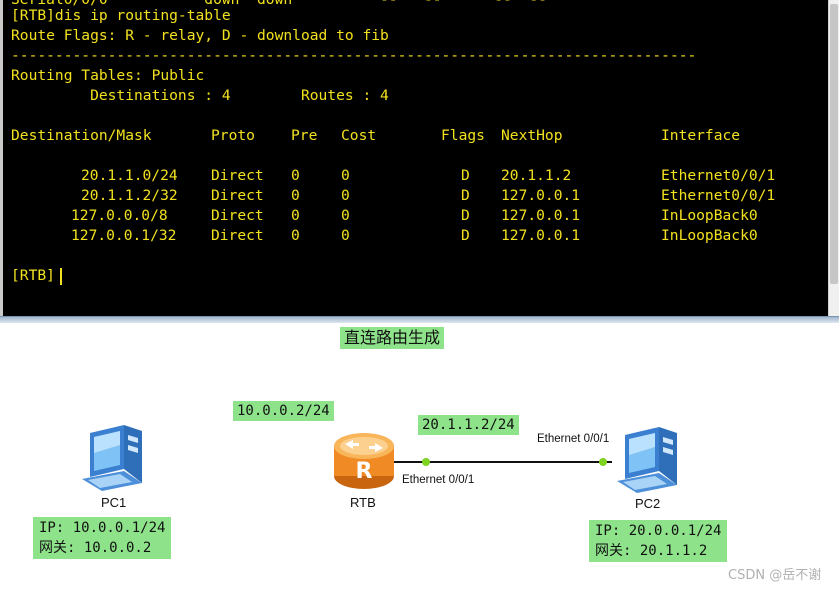 Image resolution: width=839 pixels, height=589 pixels. I want to click on pc2-label: PC2, so click(648, 503).